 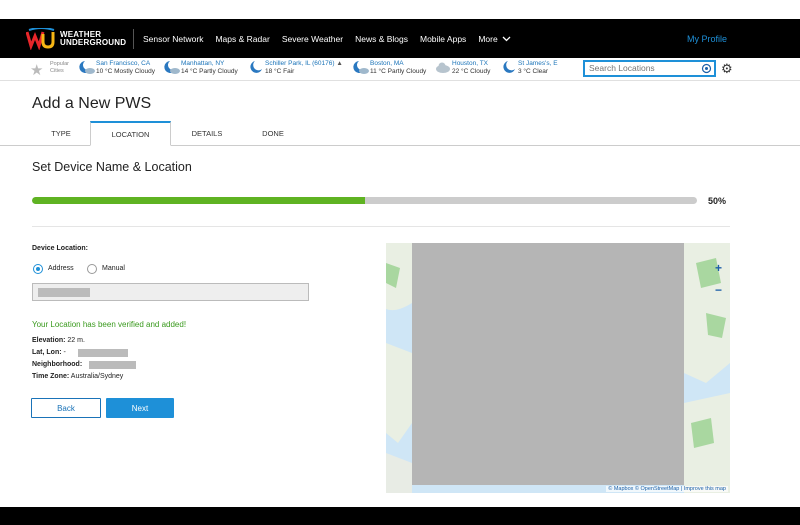 What do you see at coordinates (133, 39) in the screenshot?
I see `nav-separator` at bounding box center [133, 39].